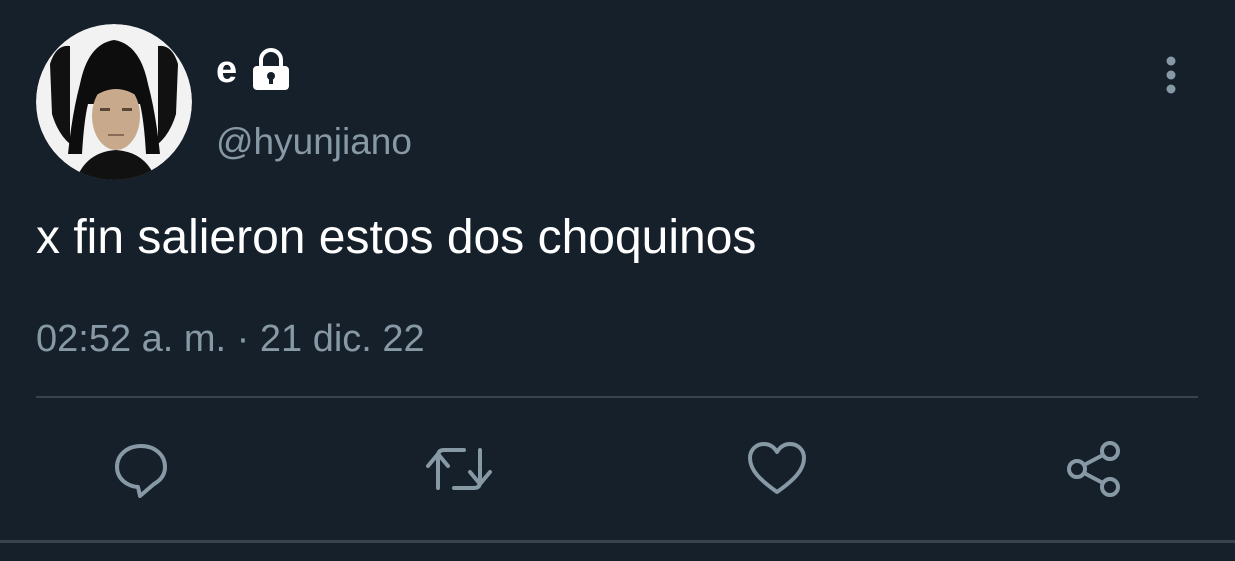  Describe the element at coordinates (226, 70) in the screenshot. I see `display-name: e` at that location.